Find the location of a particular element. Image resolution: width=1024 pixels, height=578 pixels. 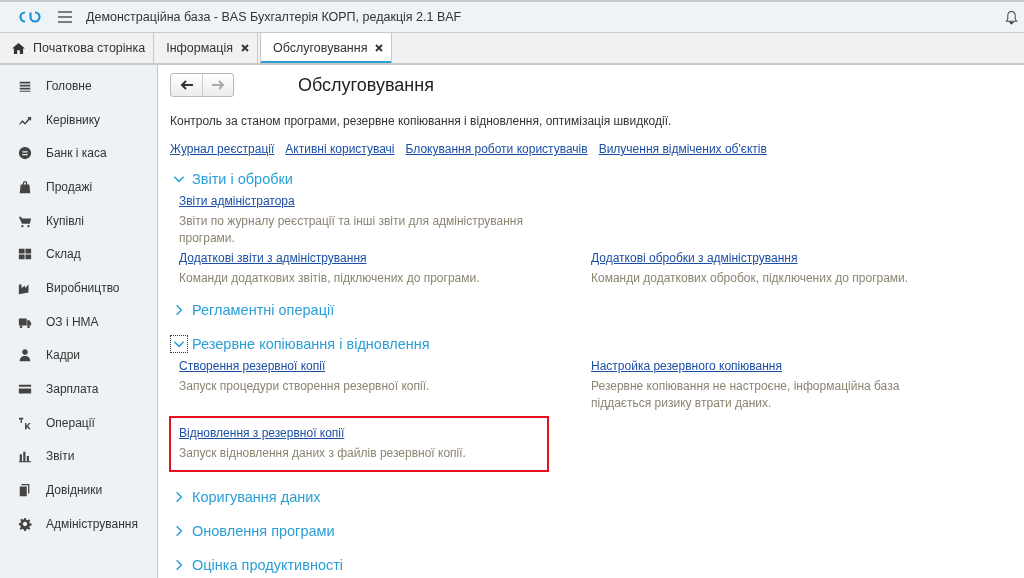

sidebar-item-label: Адміністрування is located at coordinates (92, 523).